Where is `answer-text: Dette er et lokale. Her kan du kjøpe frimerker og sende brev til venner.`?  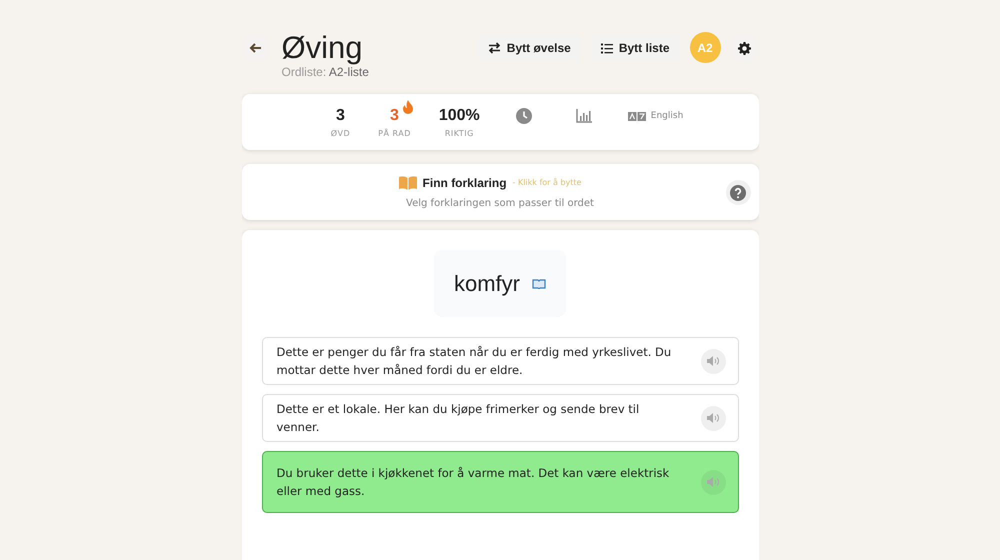 answer-text: Dette er et lokale. Her kan du kjøpe frimerker og sende brev til venner. is located at coordinates (458, 418).